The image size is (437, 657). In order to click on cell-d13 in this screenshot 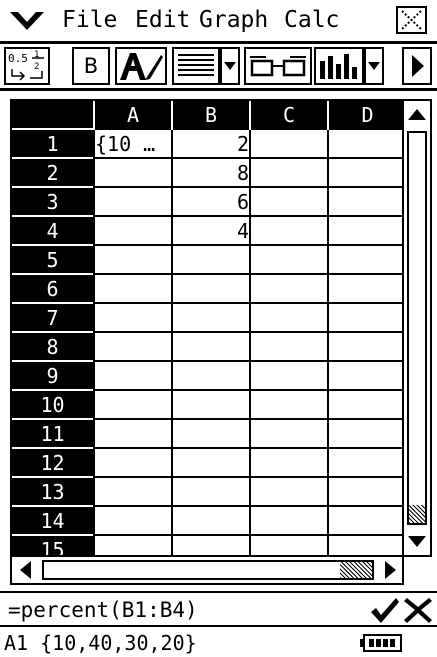, I will do `click(364, 491)`.